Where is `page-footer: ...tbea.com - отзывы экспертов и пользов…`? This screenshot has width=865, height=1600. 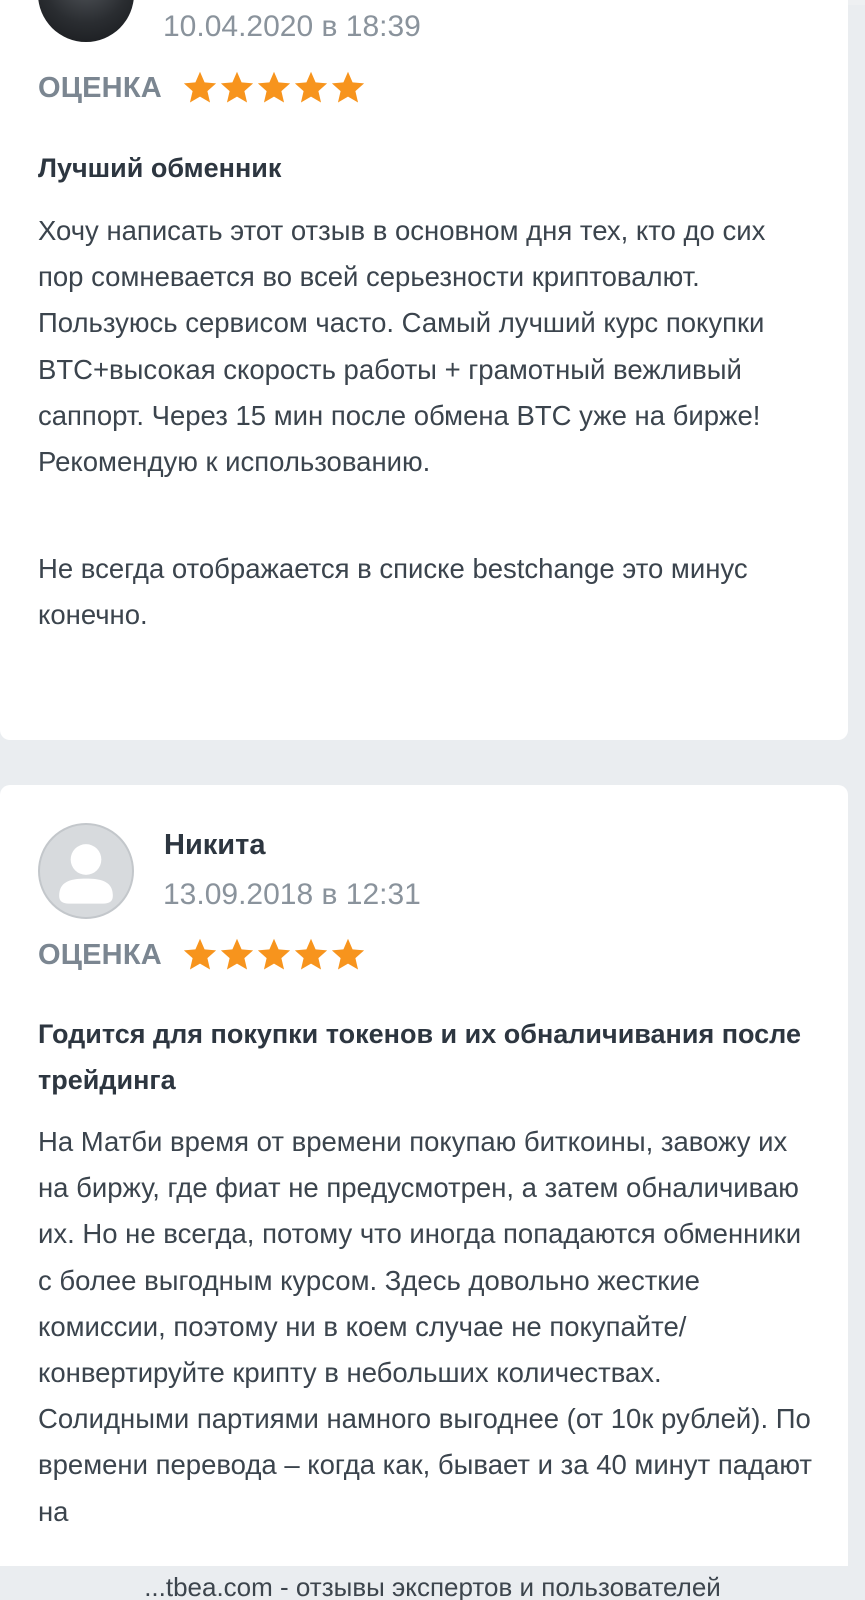 page-footer: ...tbea.com - отзывы экспертов и пользов… is located at coordinates (432, 1583).